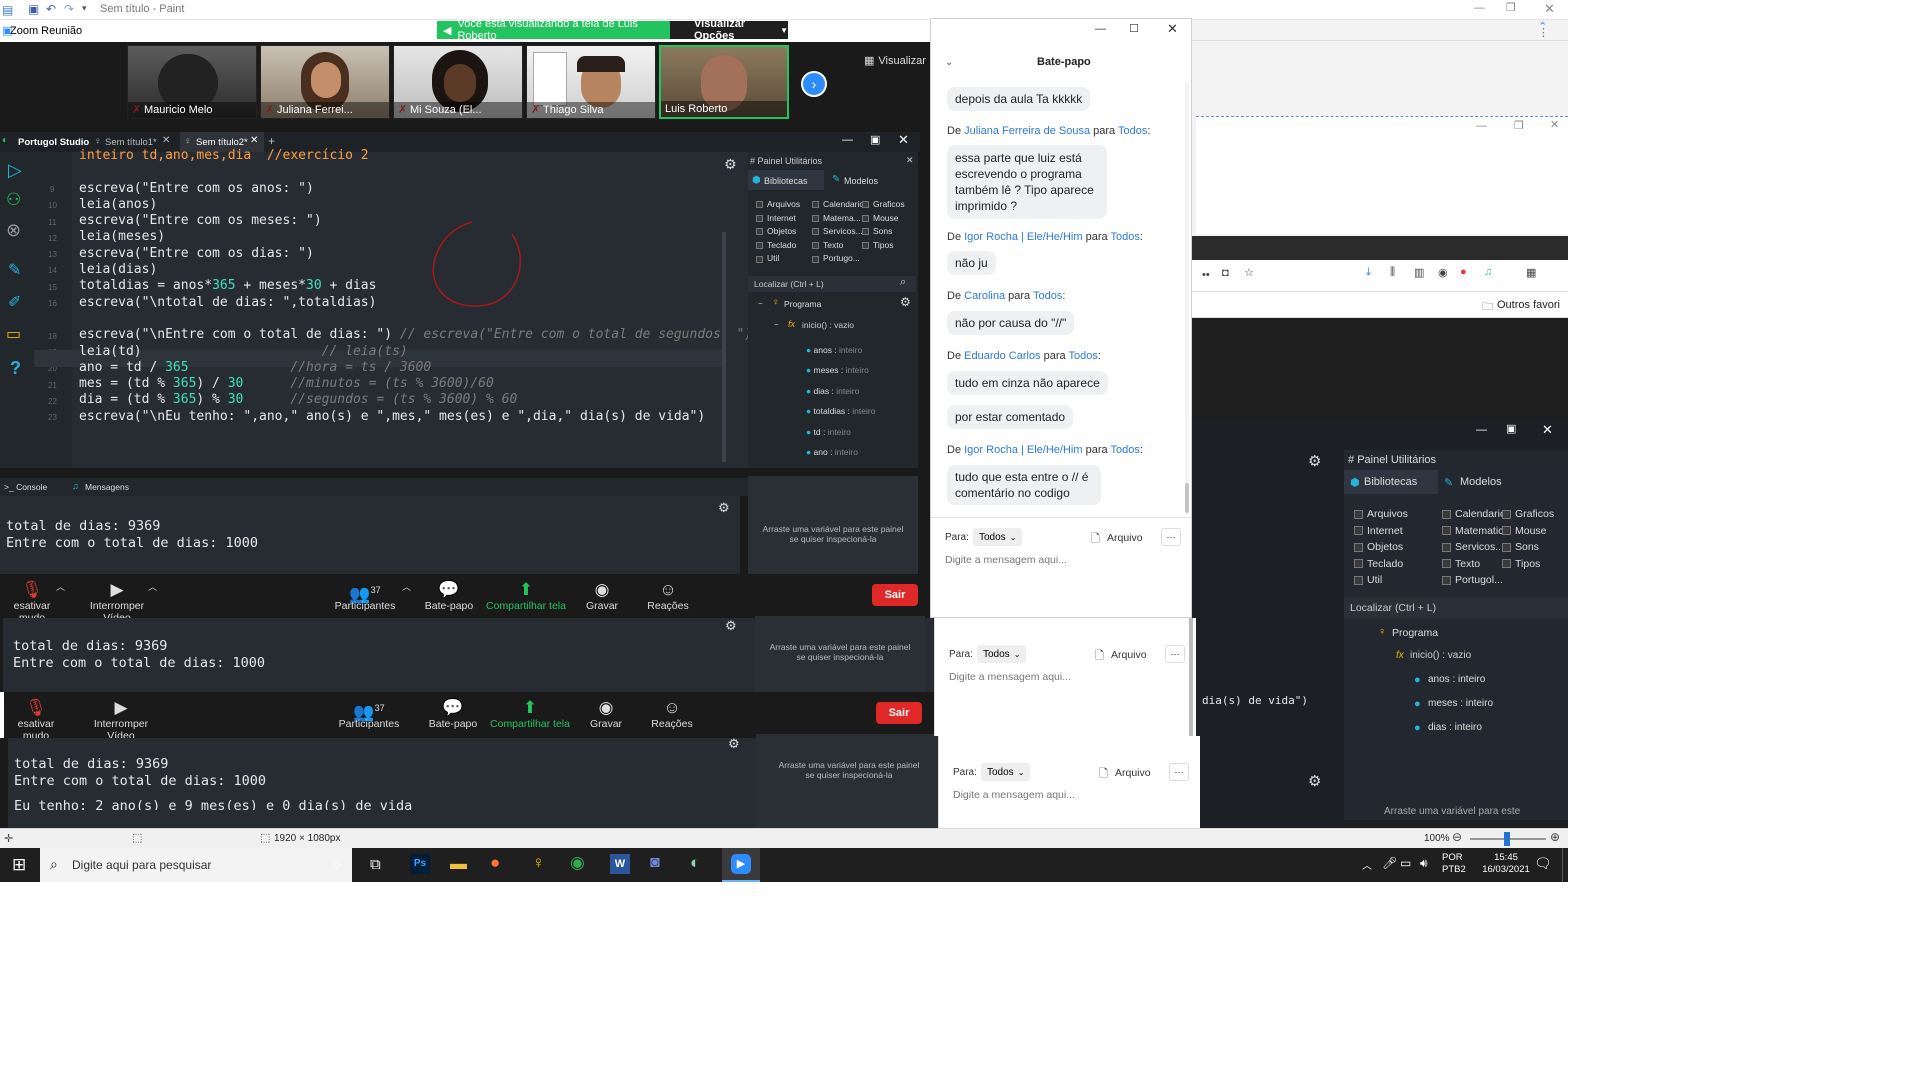  What do you see at coordinates (420, 864) in the screenshot?
I see `photoshop-icon: Ps` at bounding box center [420, 864].